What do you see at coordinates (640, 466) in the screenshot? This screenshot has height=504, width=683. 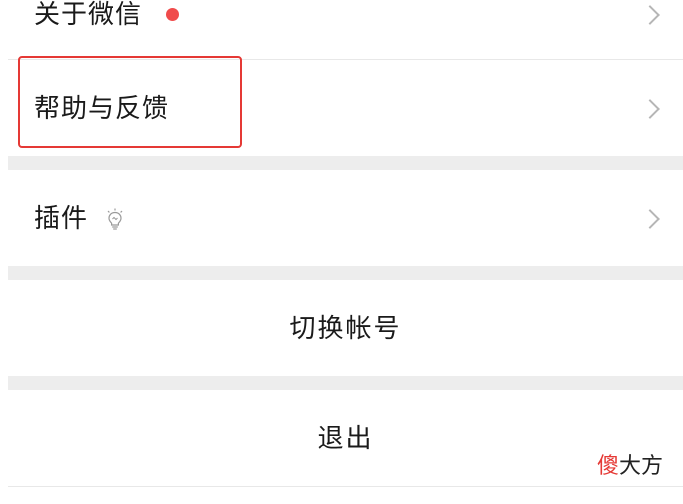 I see `watermark-rest: 大方` at bounding box center [640, 466].